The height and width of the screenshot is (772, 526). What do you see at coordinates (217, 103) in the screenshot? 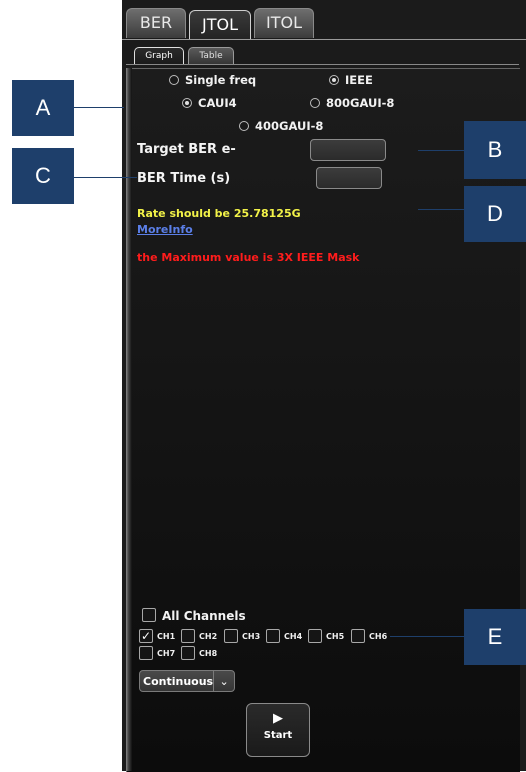
I see `radio-label: CAUI4` at bounding box center [217, 103].